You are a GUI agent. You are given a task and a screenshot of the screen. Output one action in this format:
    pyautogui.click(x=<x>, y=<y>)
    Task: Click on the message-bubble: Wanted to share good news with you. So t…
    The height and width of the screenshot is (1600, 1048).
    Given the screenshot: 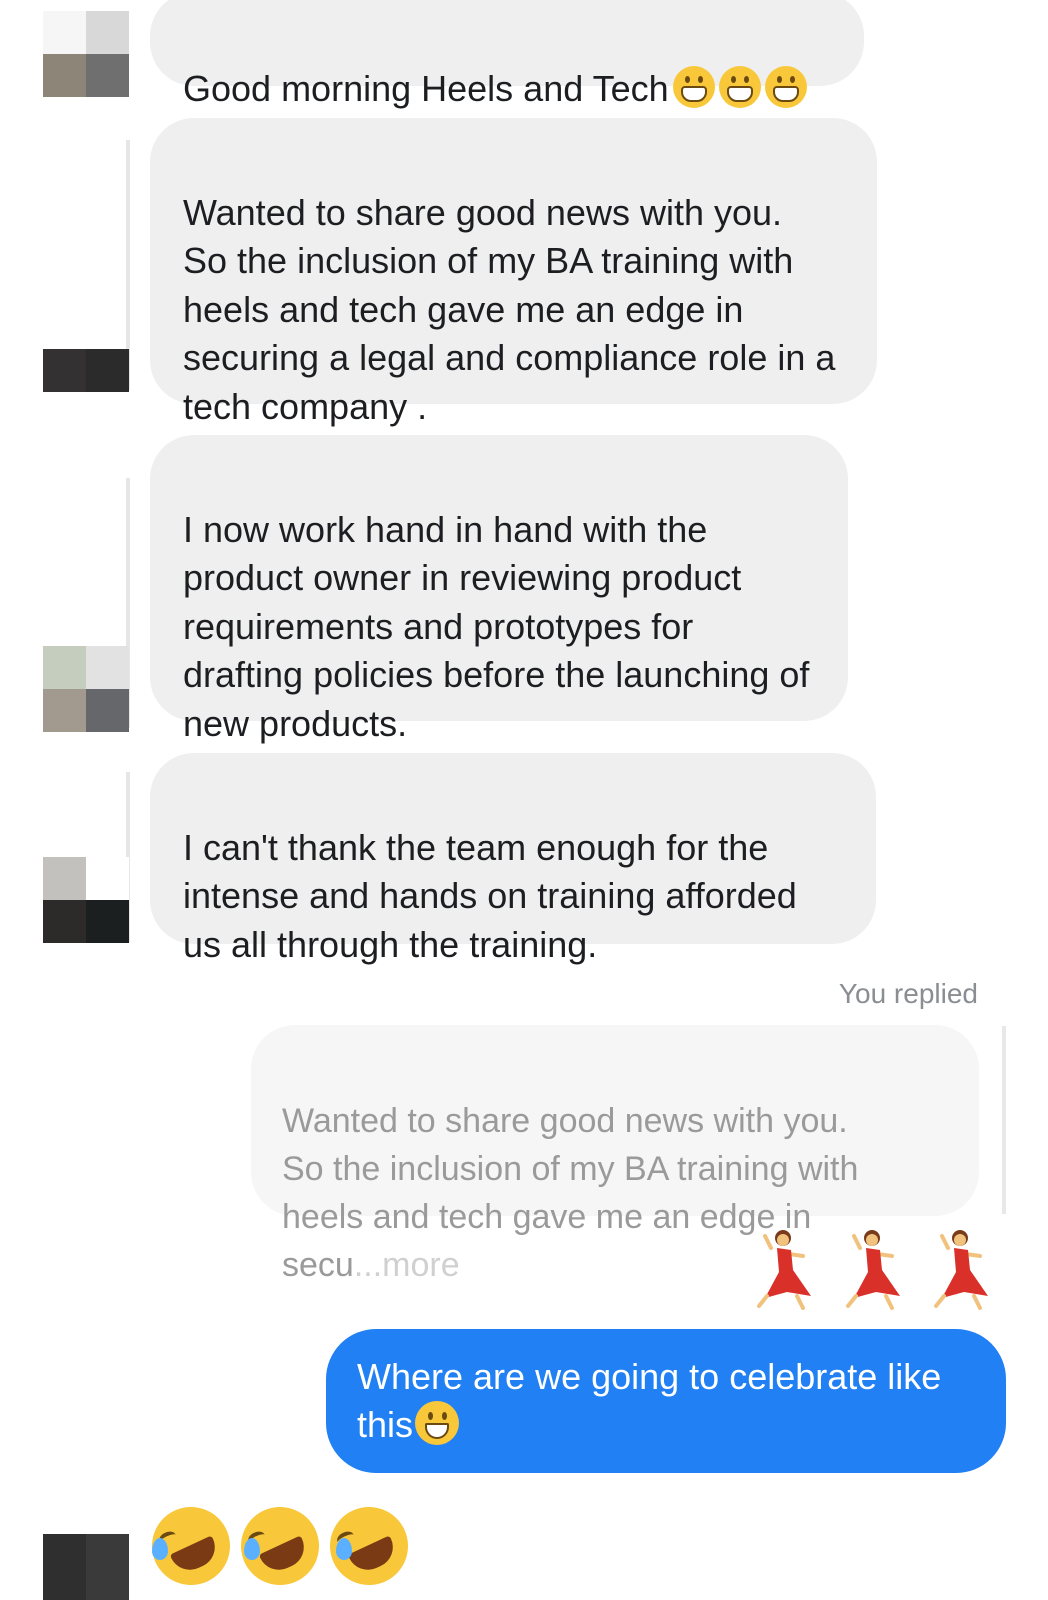 What is the action you would take?
    pyautogui.click(x=513, y=272)
    